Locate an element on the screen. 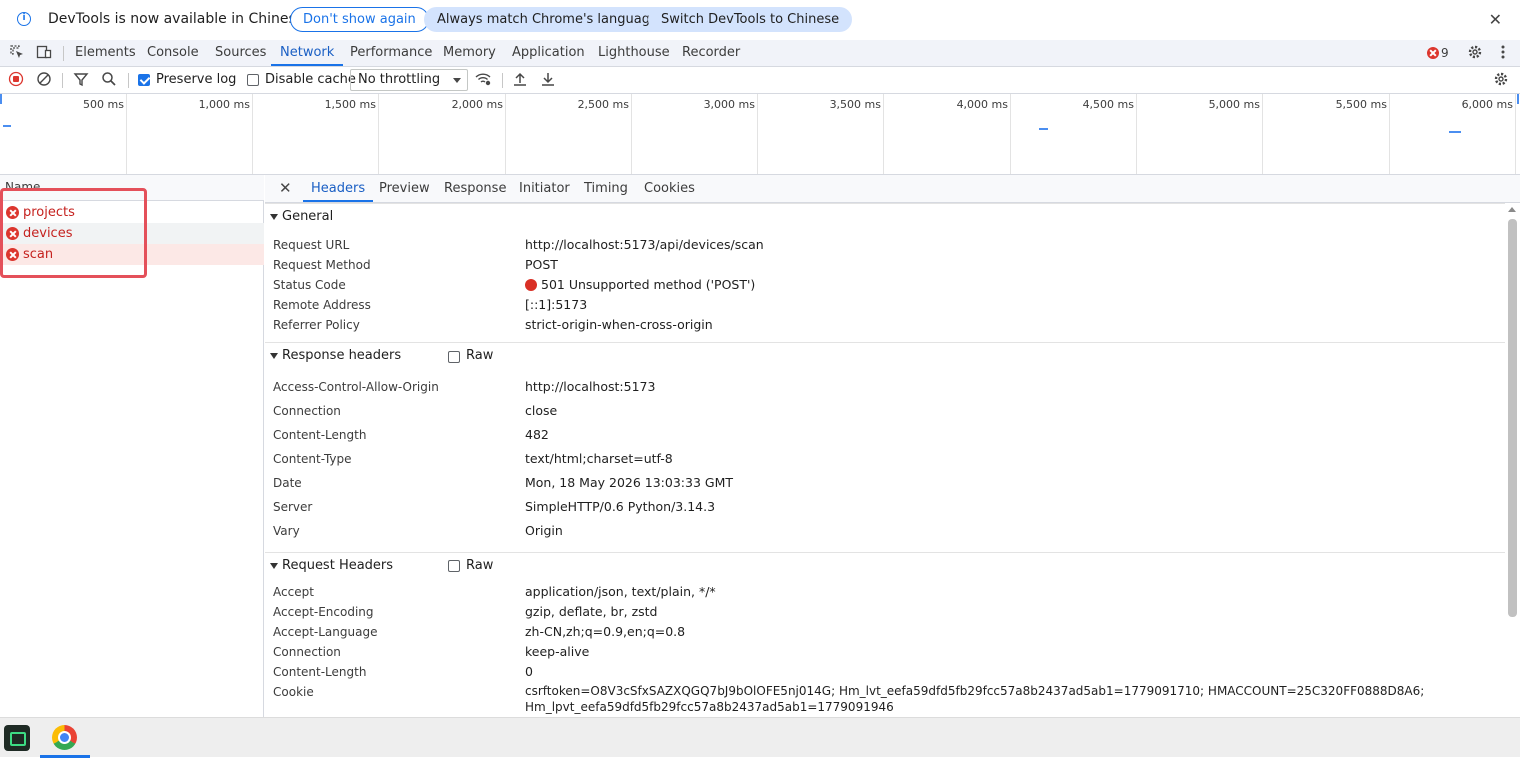 The height and width of the screenshot is (758, 1520). header-value: [::1]:5173 is located at coordinates (556, 304).